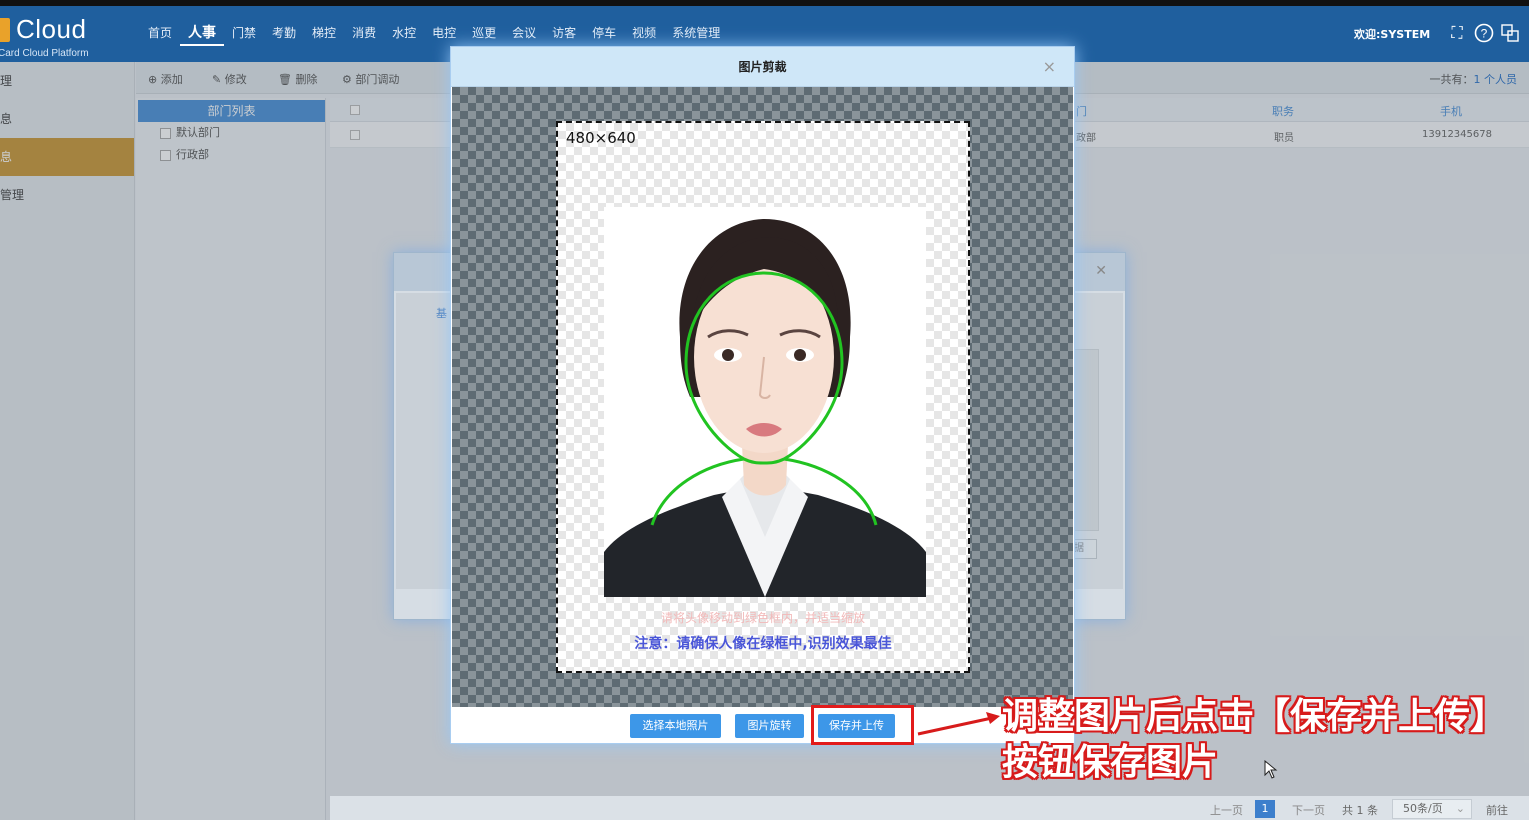 This screenshot has height=820, width=1529. What do you see at coordinates (444, 35) in the screenshot?
I see `nav-power: 电控` at bounding box center [444, 35].